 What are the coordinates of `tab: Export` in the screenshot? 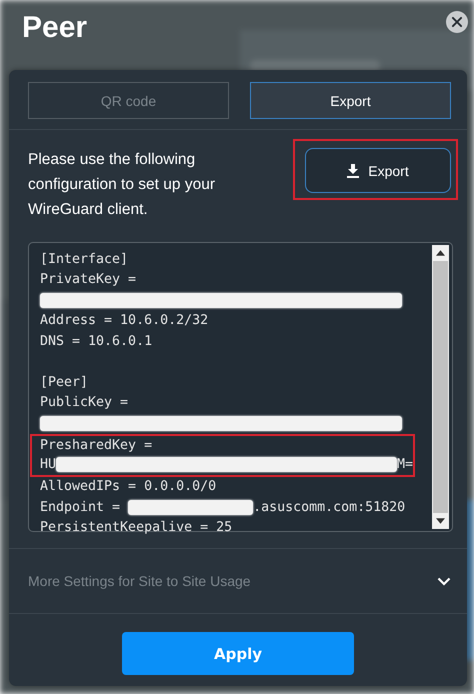 It's located at (350, 100).